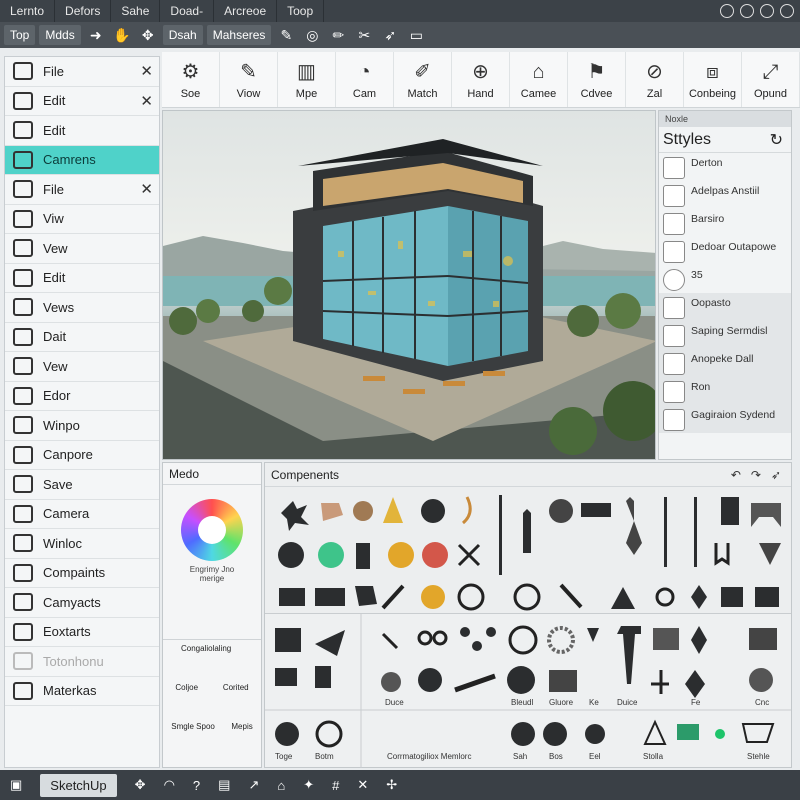 This screenshot has height=800, width=800. Describe the element at coordinates (28, 11) in the screenshot. I see `menu-item-lernto: Lernto` at that location.